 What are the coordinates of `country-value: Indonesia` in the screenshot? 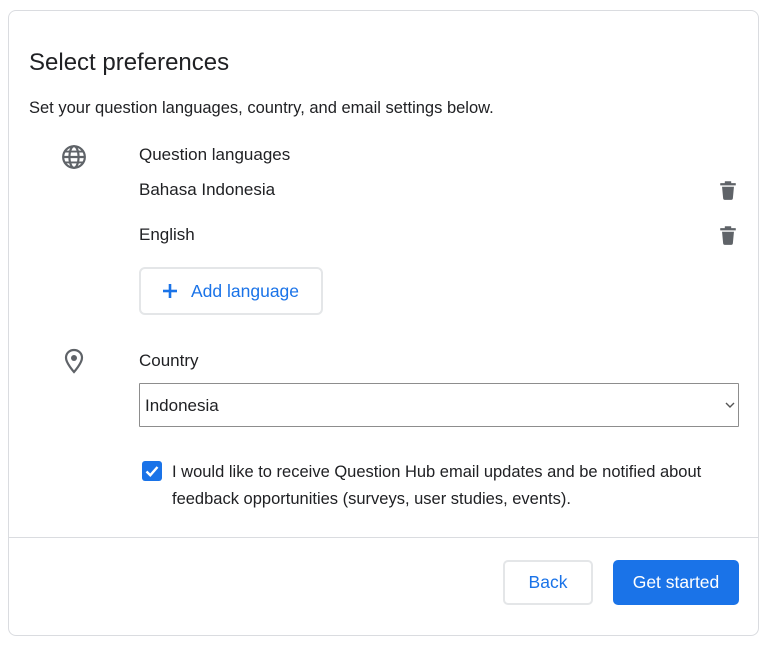 It's located at (182, 405).